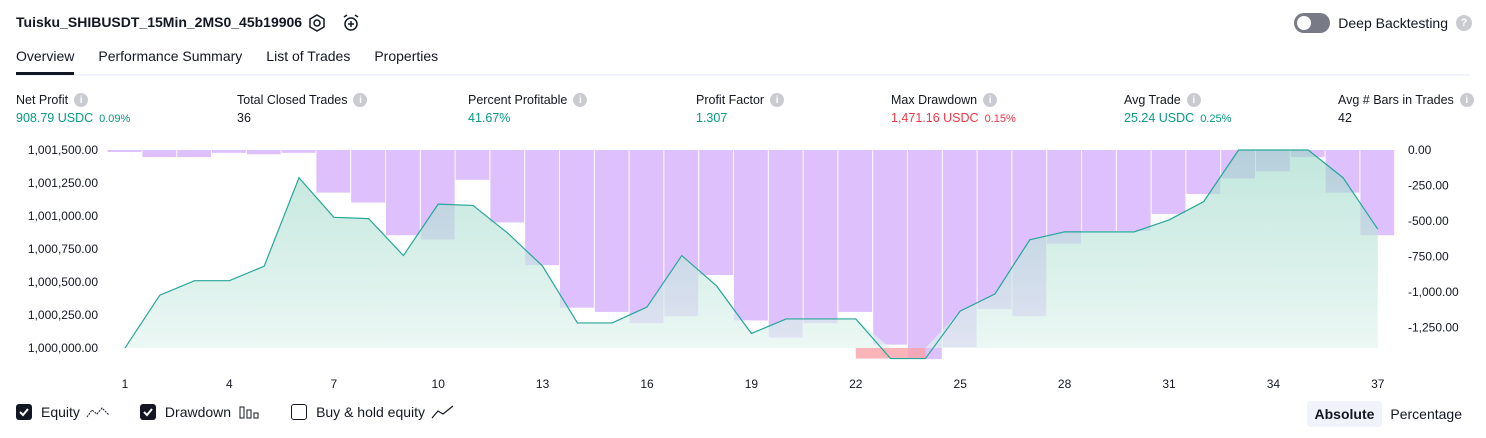 The width and height of the screenshot is (1486, 438). Describe the element at coordinates (712, 118) in the screenshot. I see `metric-value: 1.307` at that location.